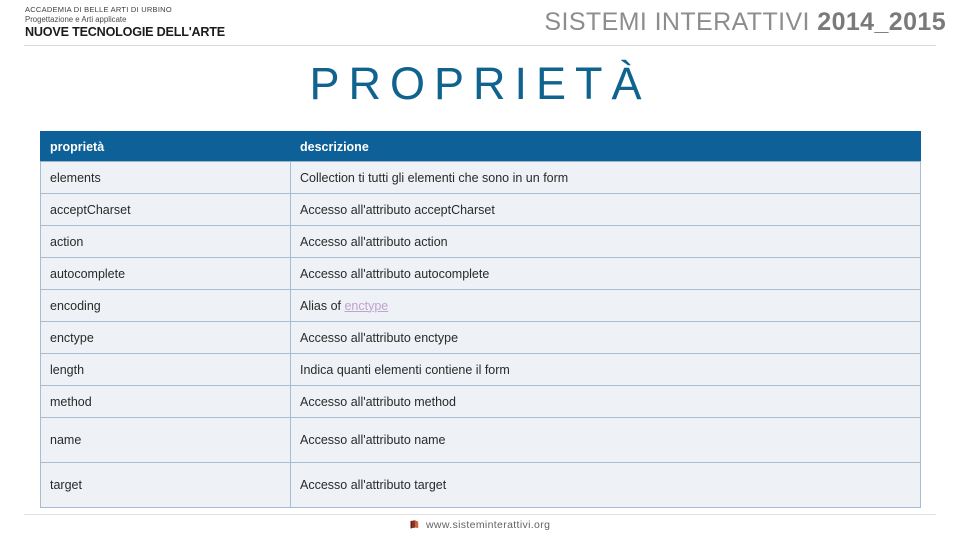 The width and height of the screenshot is (960, 540). Describe the element at coordinates (605, 241) in the screenshot. I see `cell-description: Accesso all'attributo action` at that location.